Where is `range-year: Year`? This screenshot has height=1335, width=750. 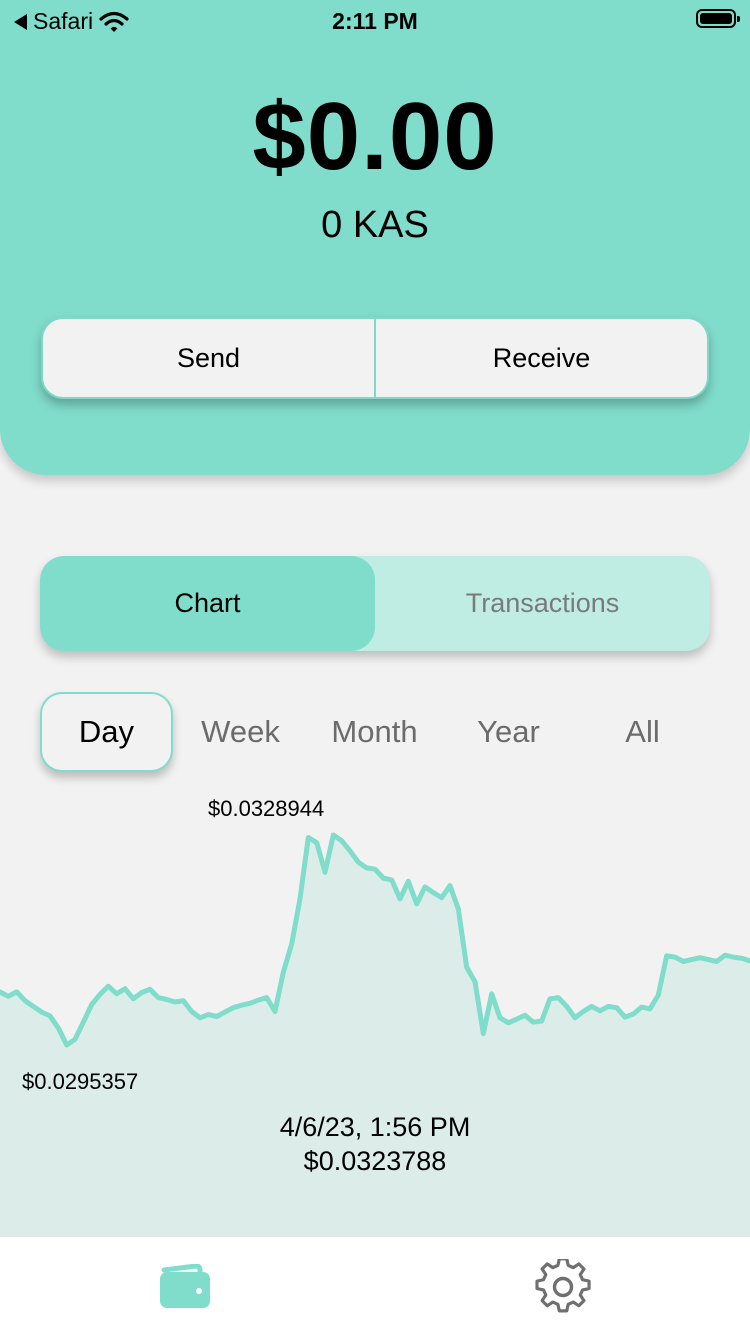
range-year: Year is located at coordinates (508, 732).